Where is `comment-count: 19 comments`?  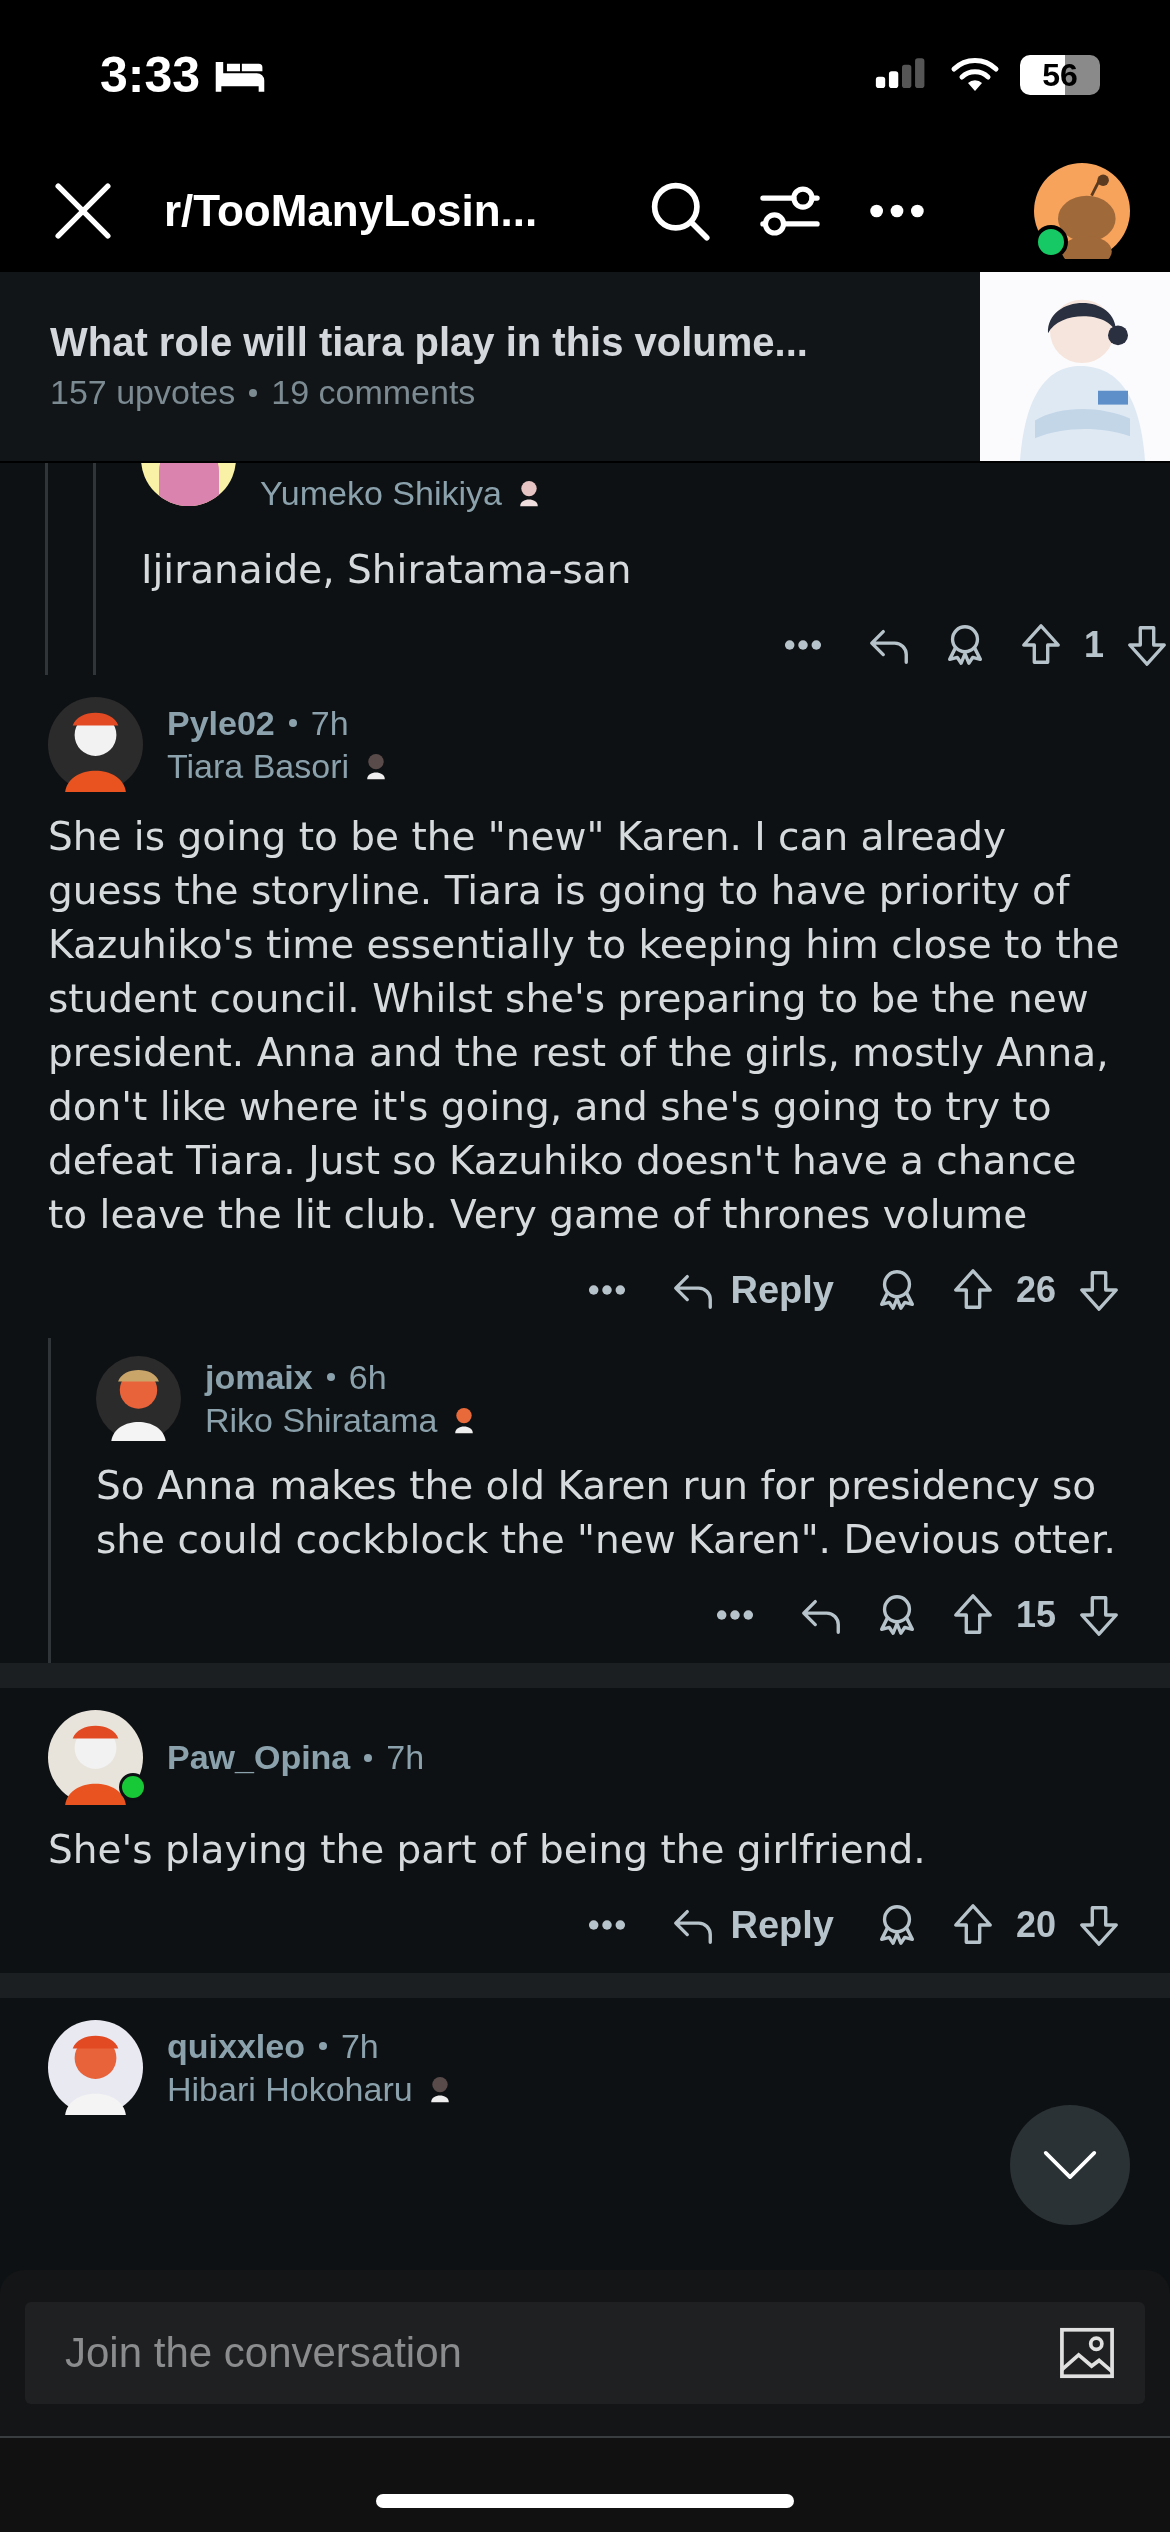
comment-count: 19 comments is located at coordinates (373, 392).